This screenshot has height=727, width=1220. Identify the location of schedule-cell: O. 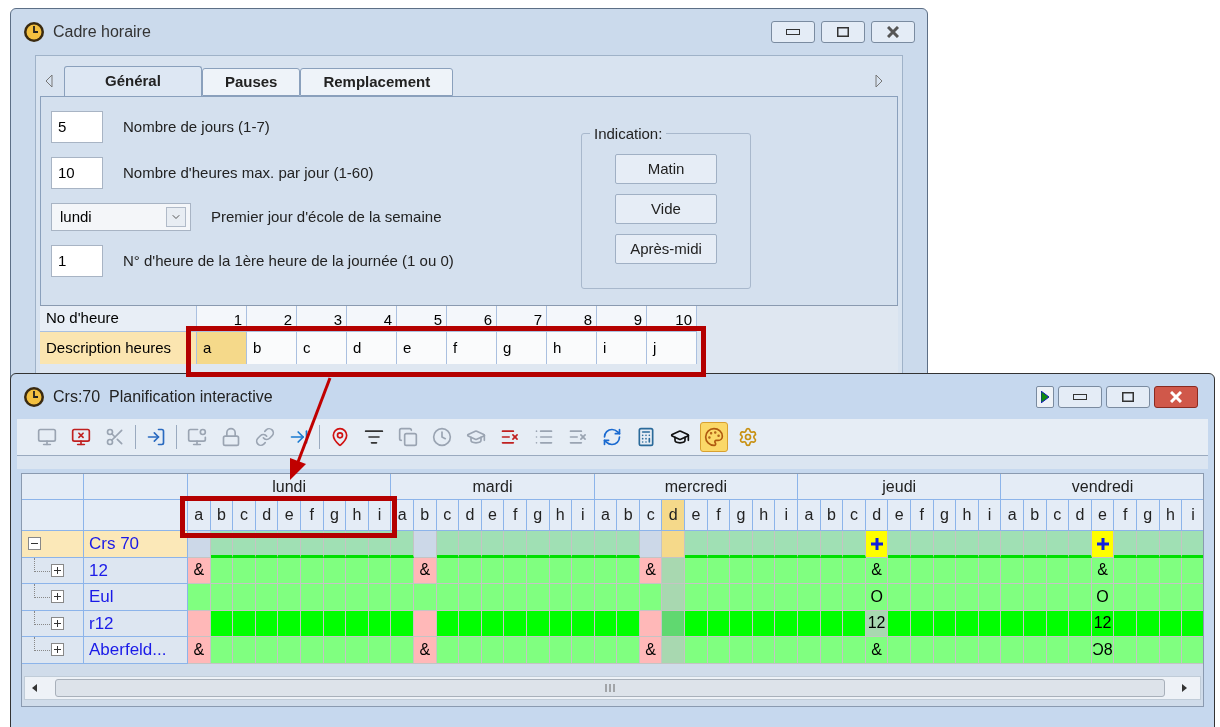
(877, 597).